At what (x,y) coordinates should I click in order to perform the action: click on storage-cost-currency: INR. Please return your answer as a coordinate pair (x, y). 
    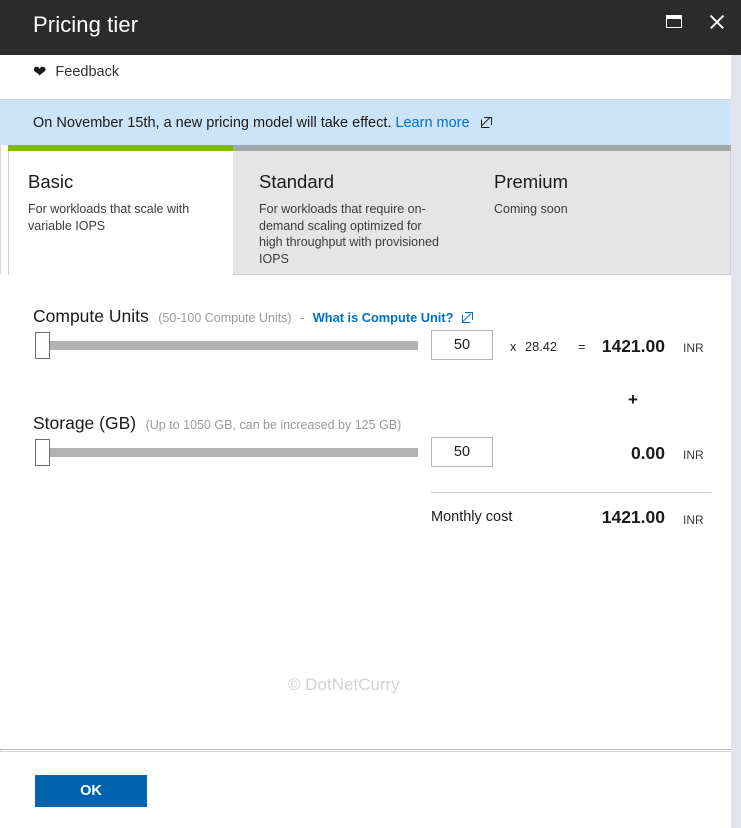
    Looking at the image, I should click on (693, 455).